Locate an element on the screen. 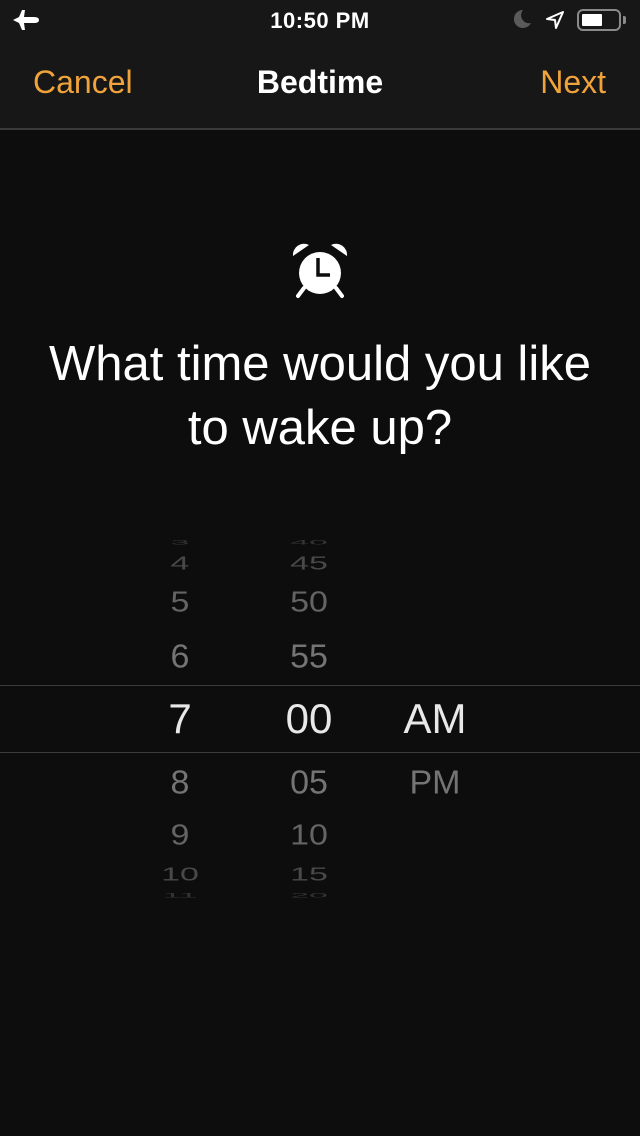 The image size is (640, 1136). minute-option: 40 is located at coordinates (309, 542).